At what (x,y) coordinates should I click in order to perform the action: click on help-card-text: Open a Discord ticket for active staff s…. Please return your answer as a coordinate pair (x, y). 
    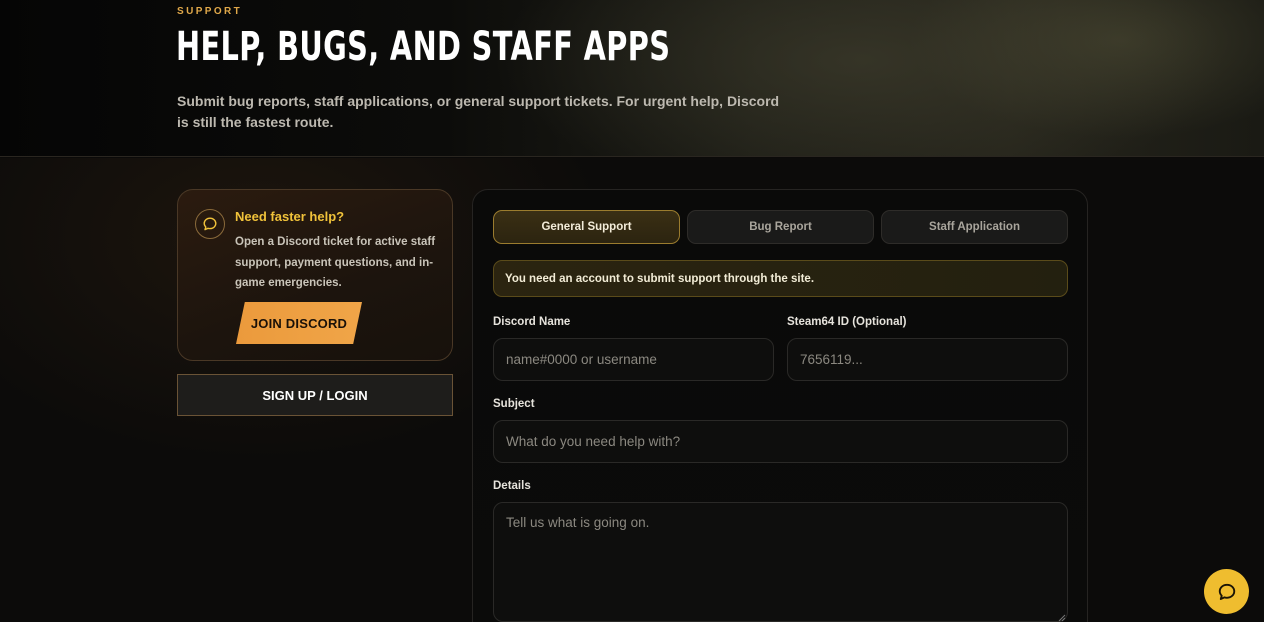
    Looking at the image, I should click on (335, 262).